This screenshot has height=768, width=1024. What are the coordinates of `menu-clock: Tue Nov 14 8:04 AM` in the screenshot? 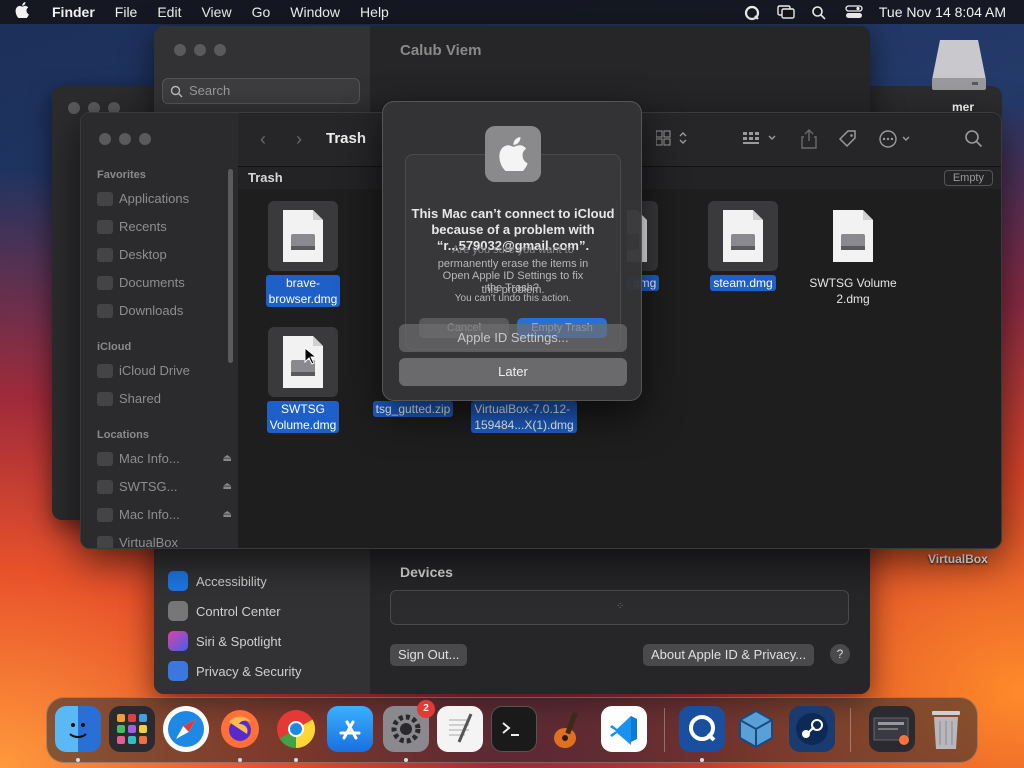 It's located at (942, 12).